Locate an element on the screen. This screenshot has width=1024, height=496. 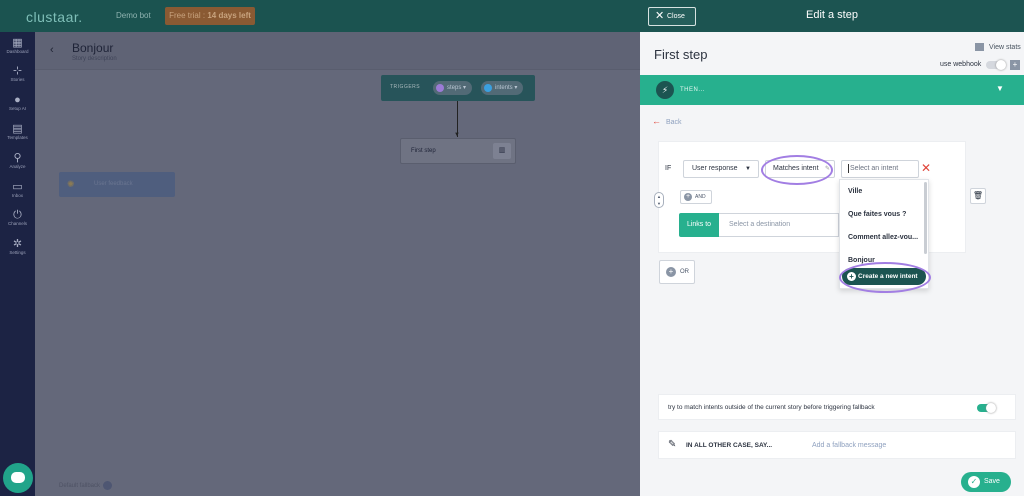
sidebar-item-label: Analyze is located at coordinates (17, 166).